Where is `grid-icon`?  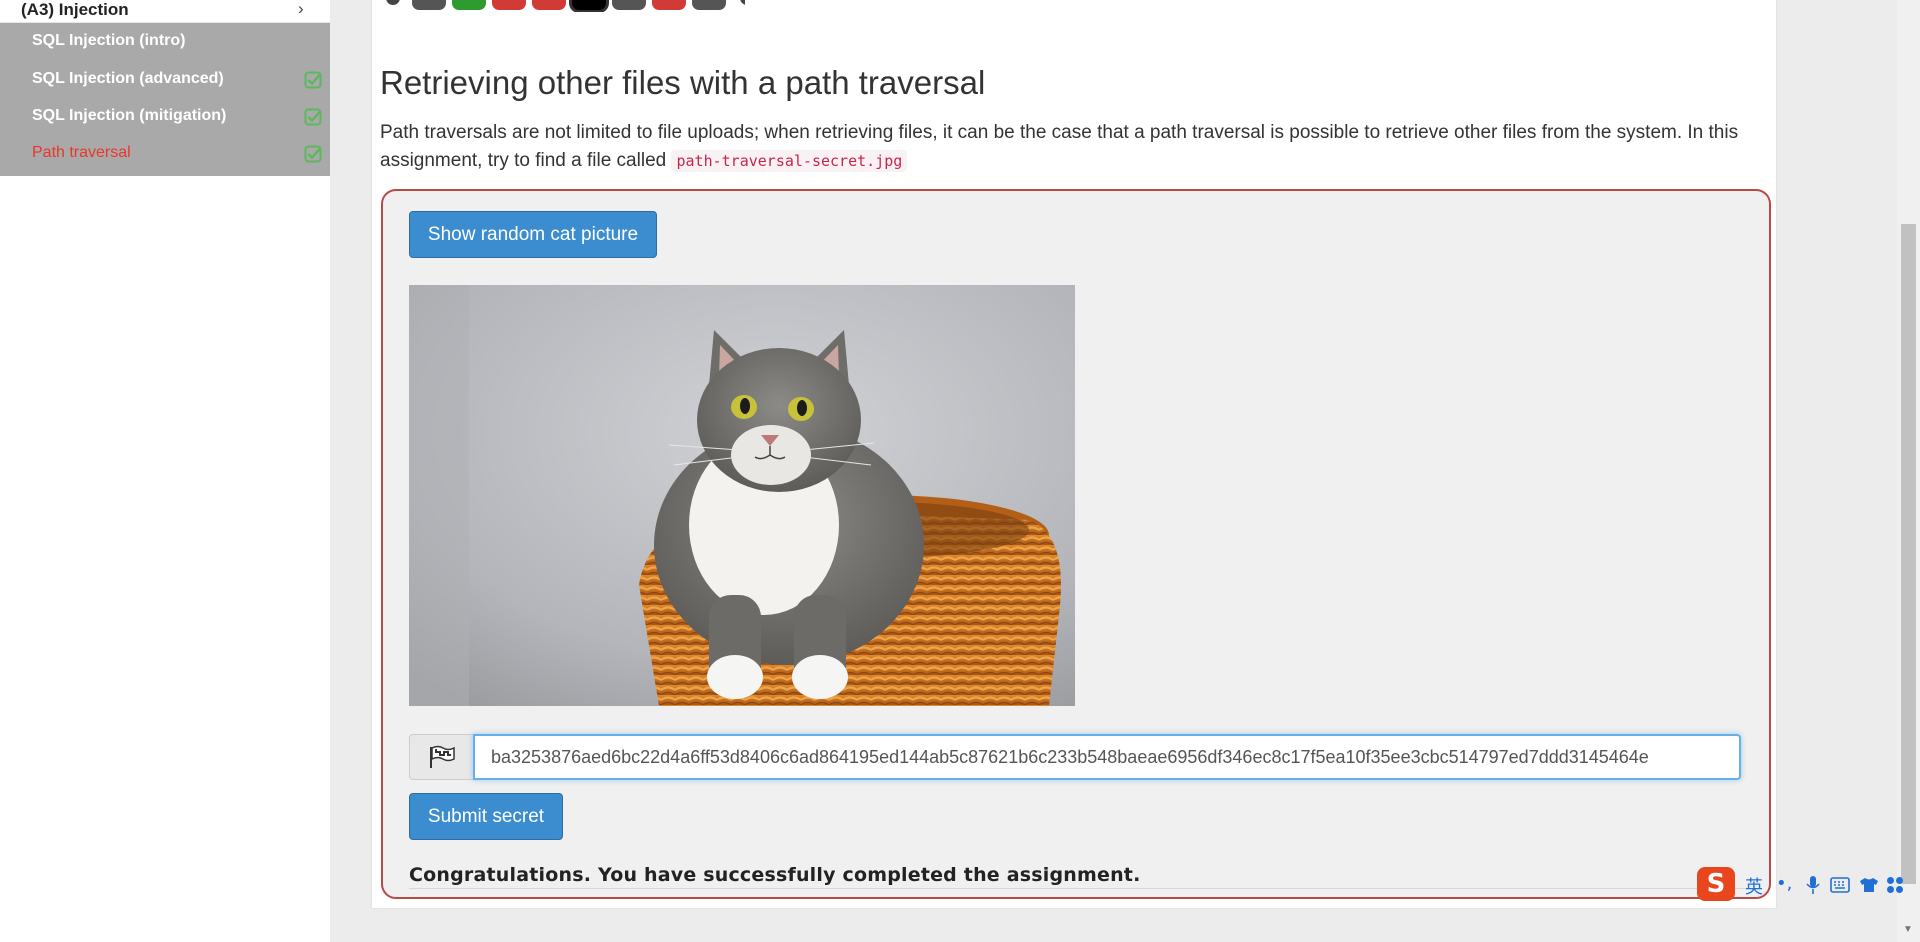
grid-icon is located at coordinates (1895, 885).